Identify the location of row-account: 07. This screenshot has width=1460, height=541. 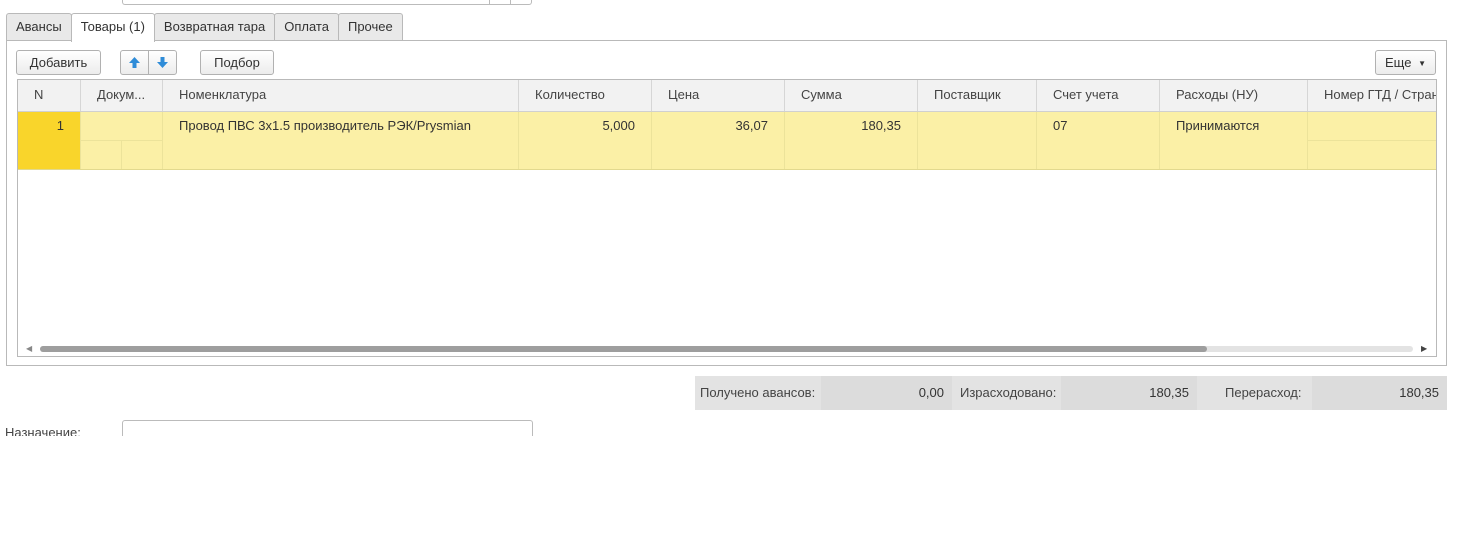
(1098, 140).